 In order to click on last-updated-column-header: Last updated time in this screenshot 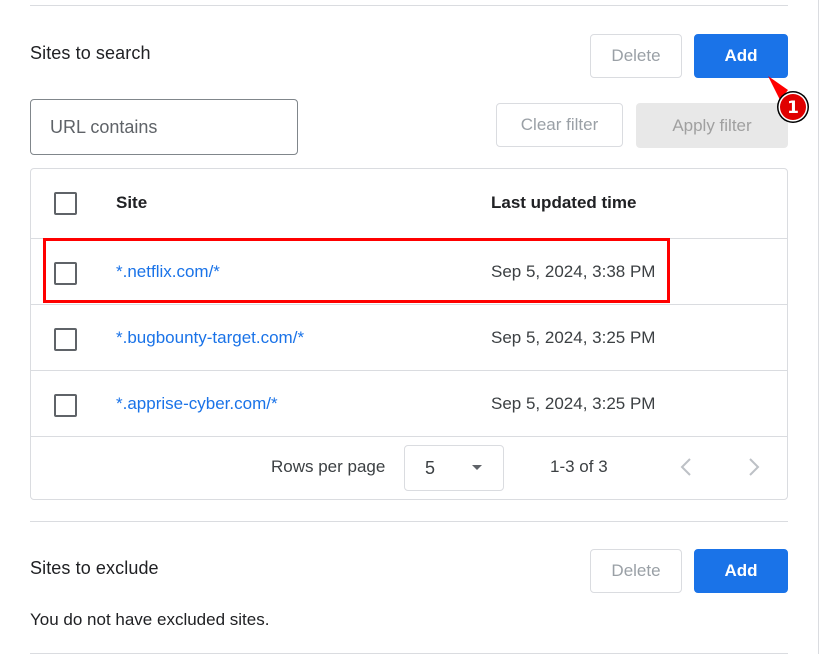, I will do `click(563, 203)`.